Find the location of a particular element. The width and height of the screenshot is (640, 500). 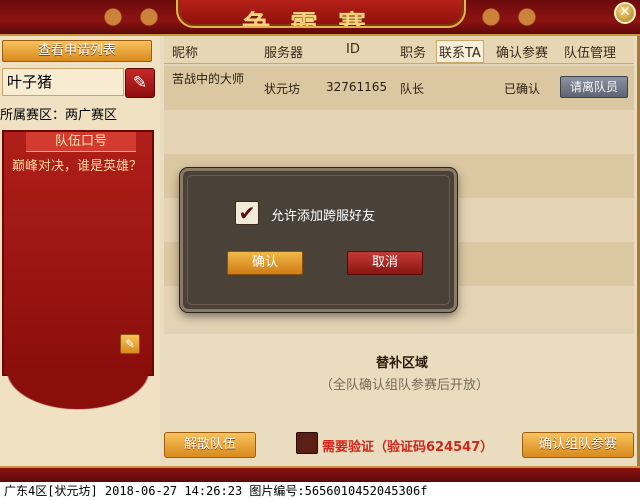

slogan-panel: 队伍口号 巅峰对决，谁是英雄？ ✎ is located at coordinates (78, 253).